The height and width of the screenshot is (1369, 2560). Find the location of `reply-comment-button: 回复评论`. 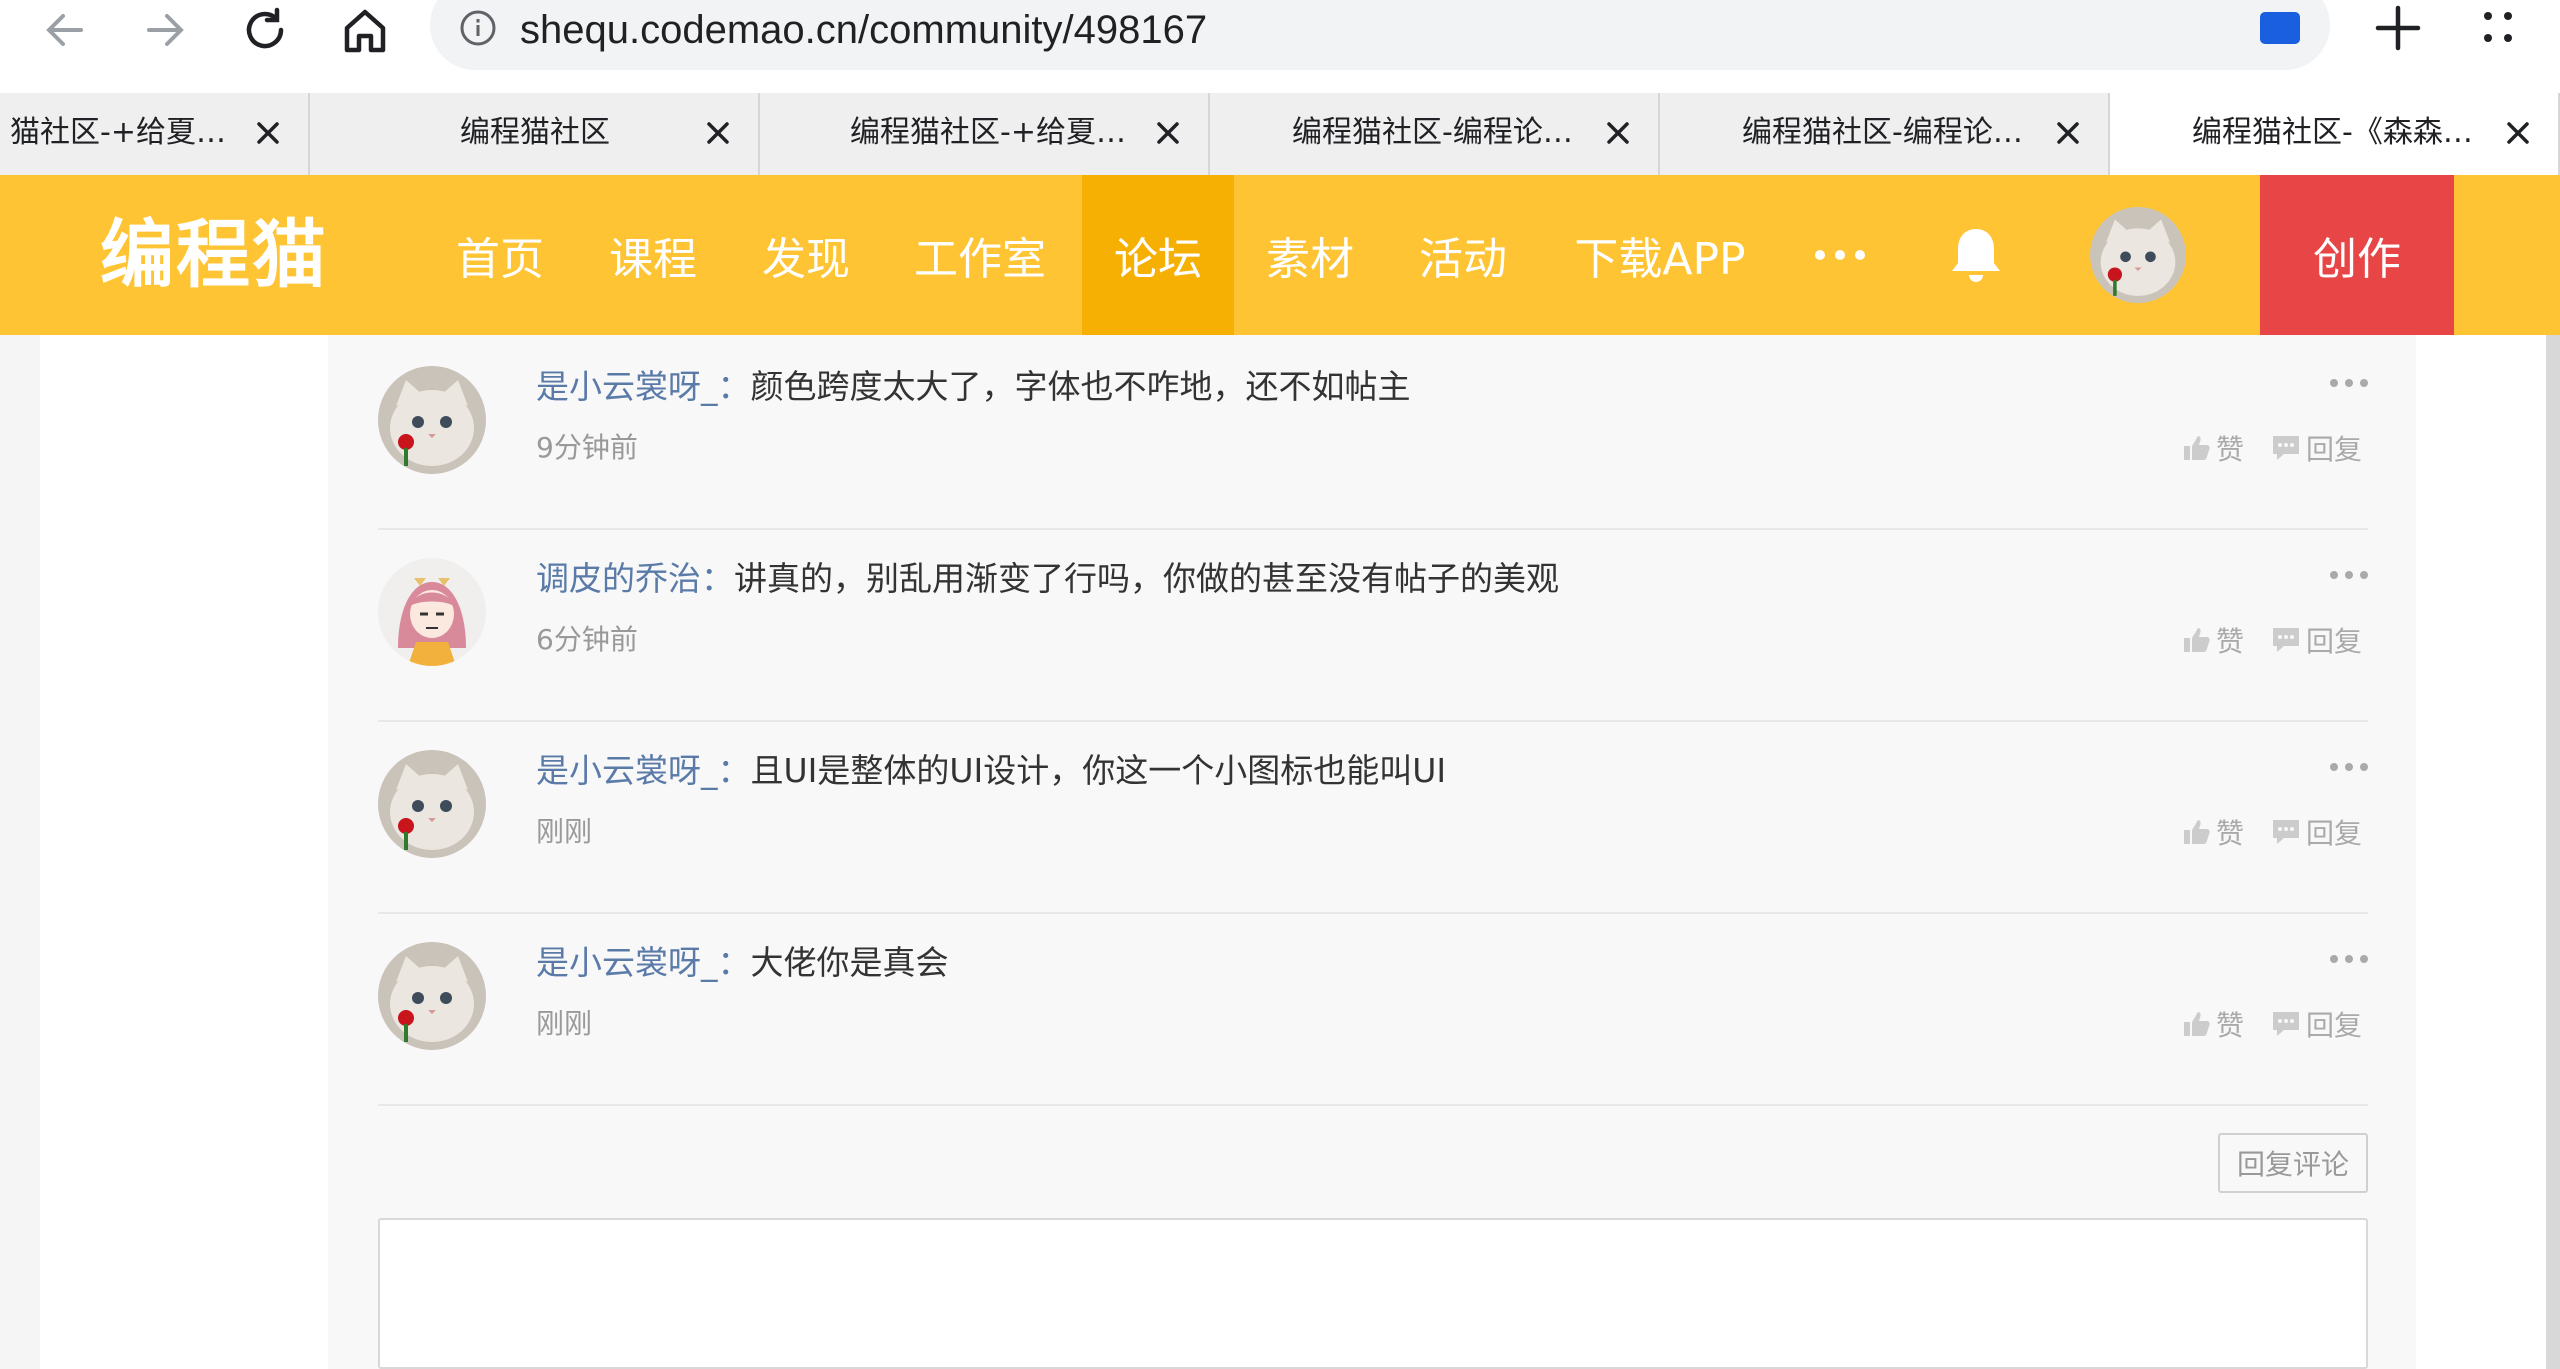

reply-comment-button: 回复评论 is located at coordinates (2293, 1163).